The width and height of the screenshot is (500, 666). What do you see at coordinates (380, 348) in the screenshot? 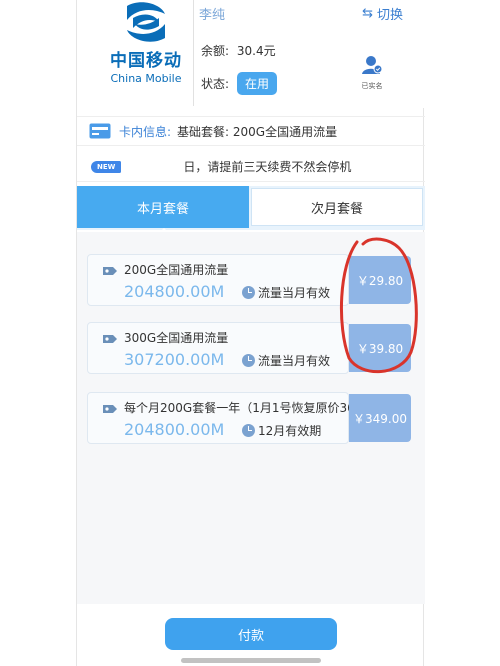
I see `package-price-button: ￥39.80` at bounding box center [380, 348].